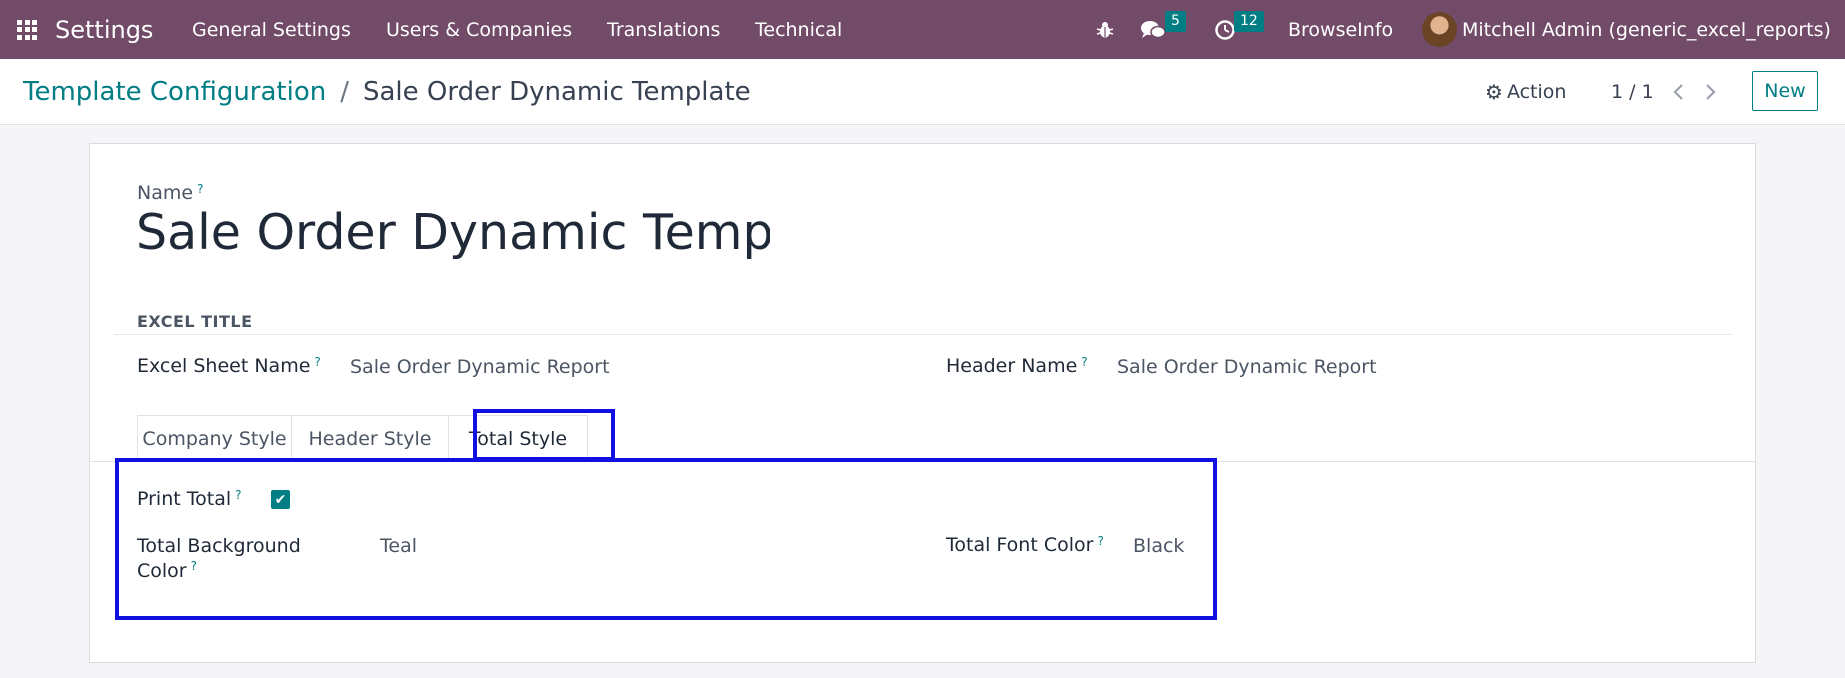  What do you see at coordinates (1249, 21) in the screenshot?
I see `activities-count-badge: 12` at bounding box center [1249, 21].